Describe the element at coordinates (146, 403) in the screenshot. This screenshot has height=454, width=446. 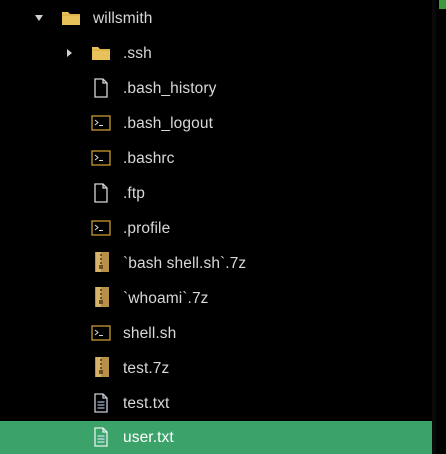
I see `tree-item-label: test.txt` at that location.